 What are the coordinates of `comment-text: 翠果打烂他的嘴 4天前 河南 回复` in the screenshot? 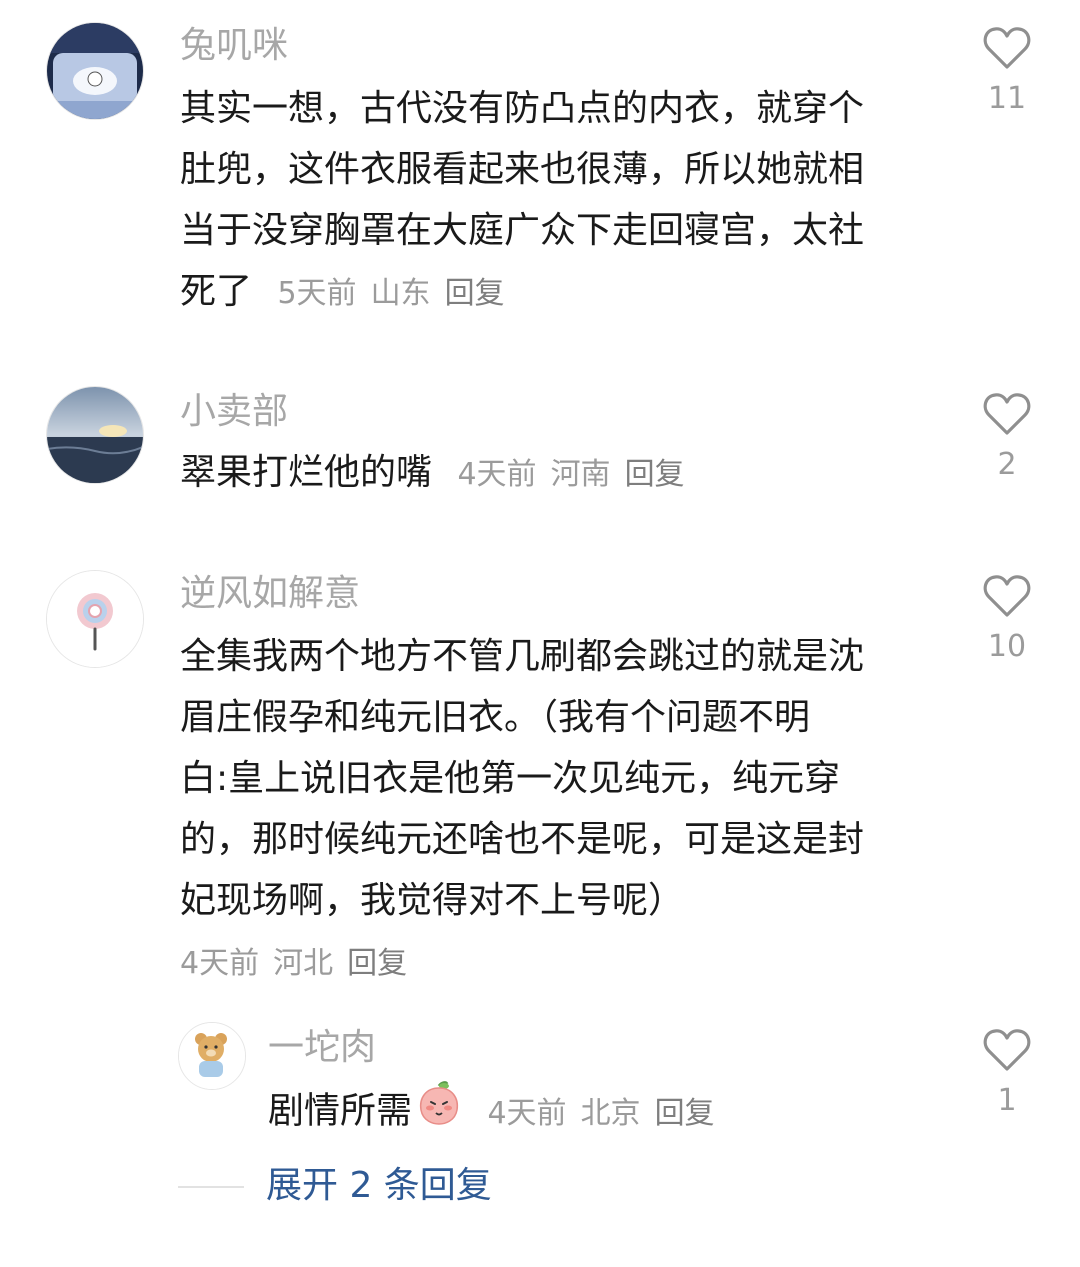 It's located at (565, 473).